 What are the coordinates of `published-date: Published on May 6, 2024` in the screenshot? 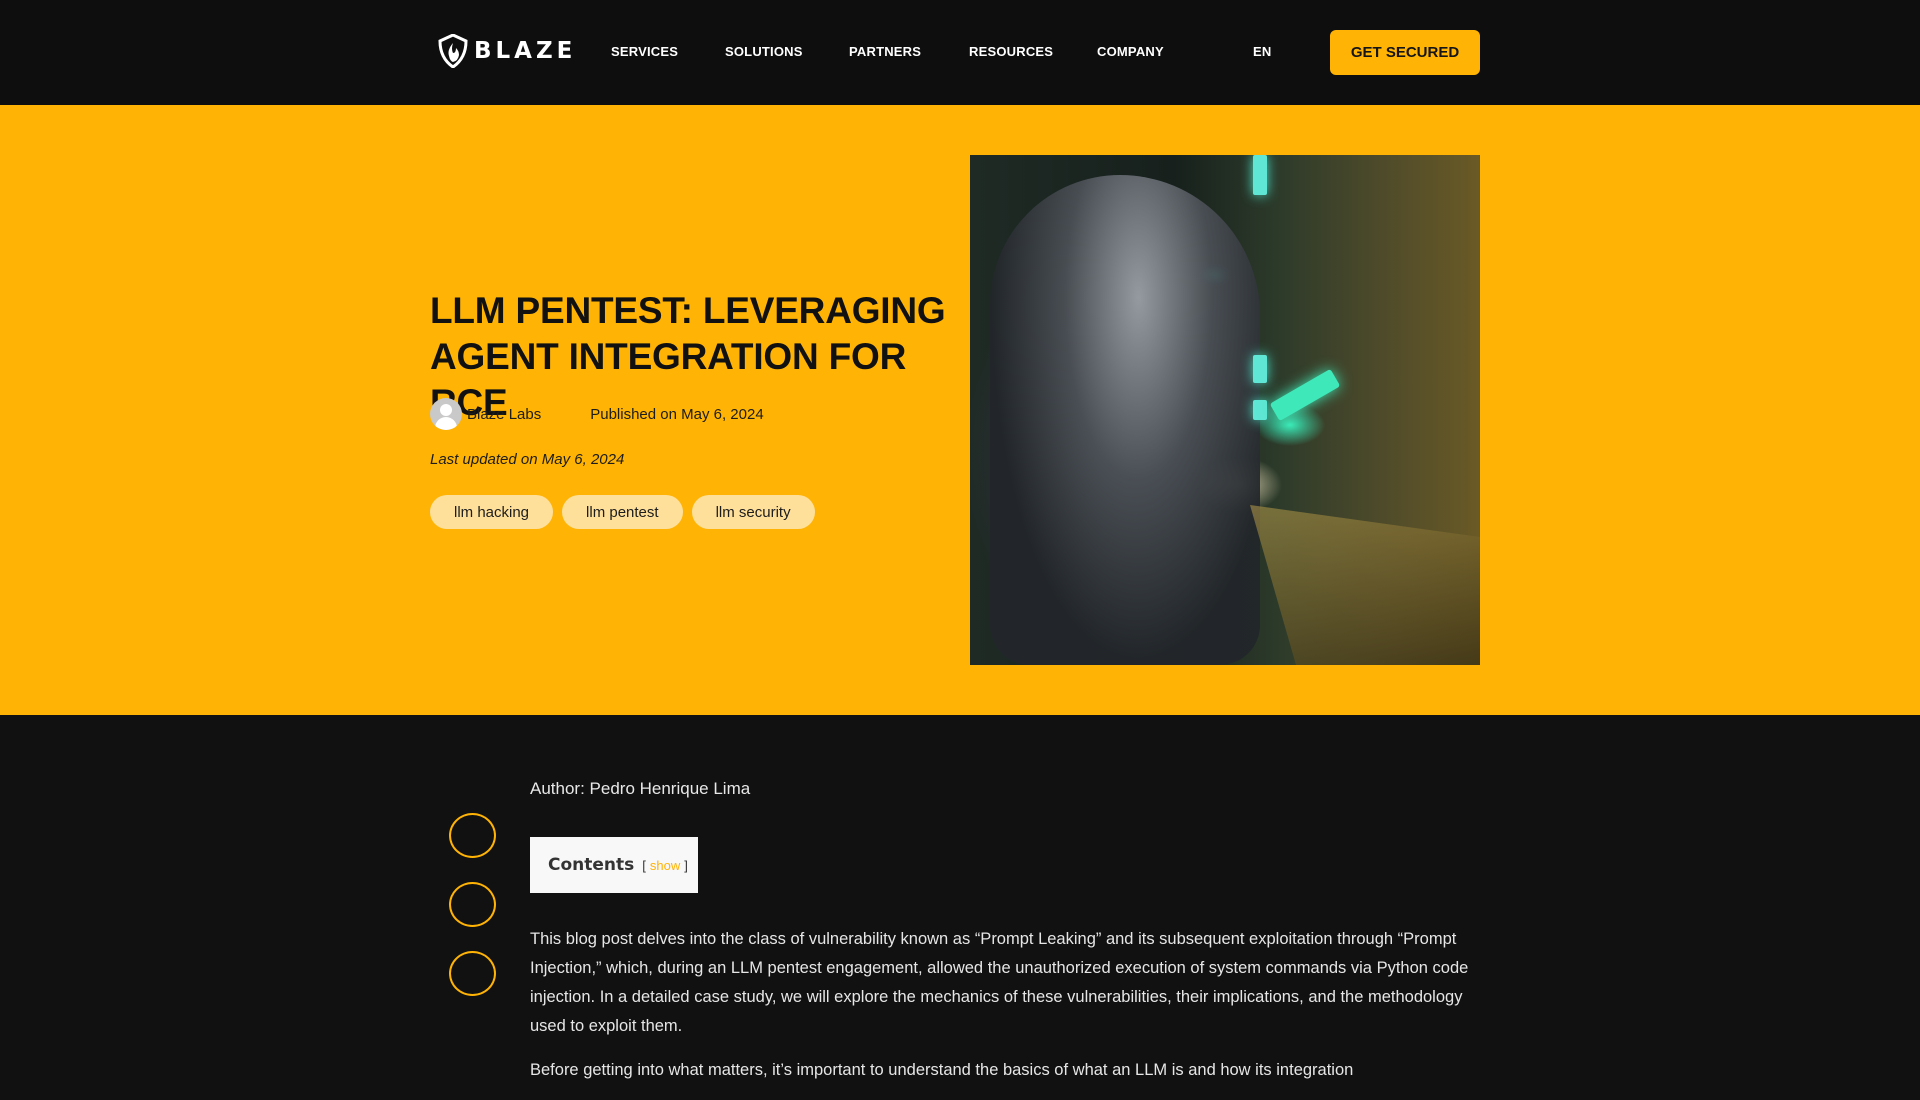 It's located at (677, 414).